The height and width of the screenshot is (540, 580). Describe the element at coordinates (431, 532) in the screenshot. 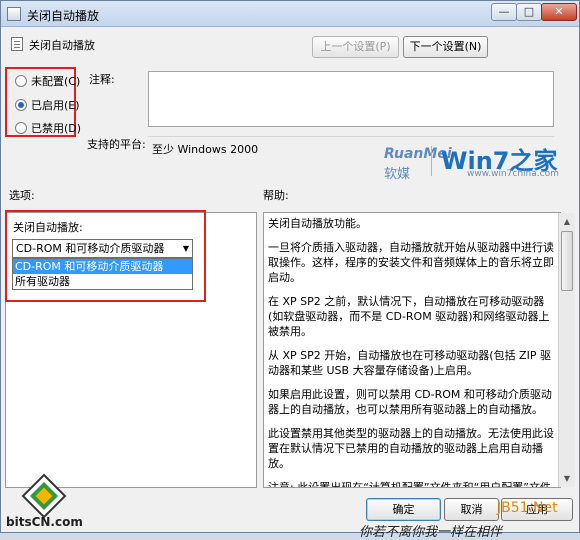

I see `bottom-caption: 你若不离你我一样在相伴` at that location.